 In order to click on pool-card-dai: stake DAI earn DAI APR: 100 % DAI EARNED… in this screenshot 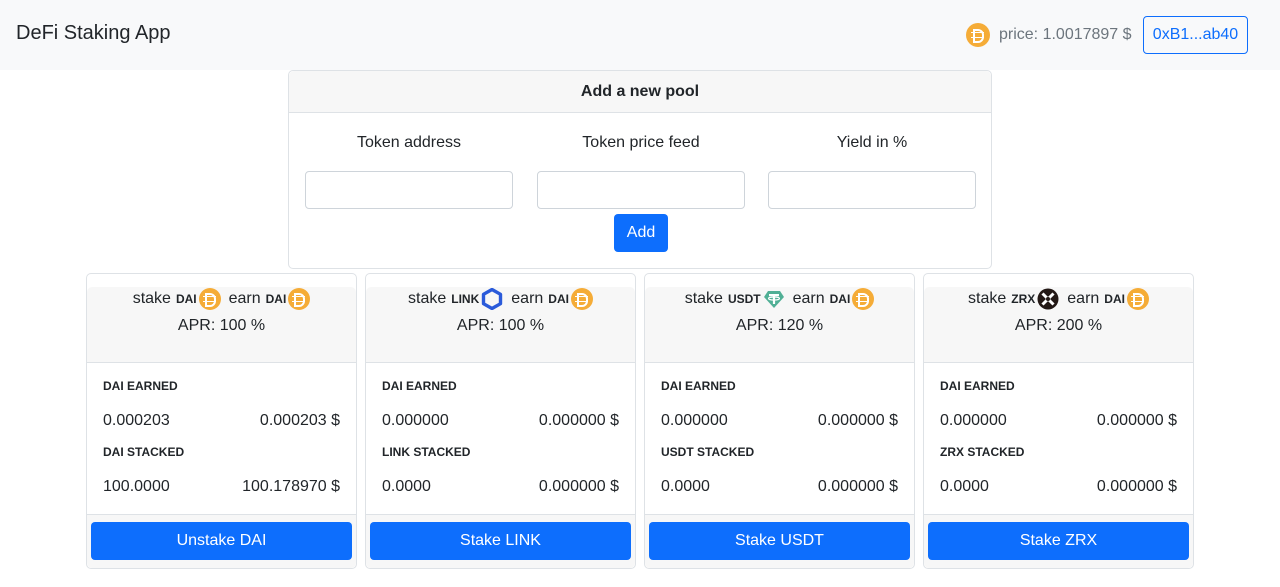, I will do `click(221, 421)`.